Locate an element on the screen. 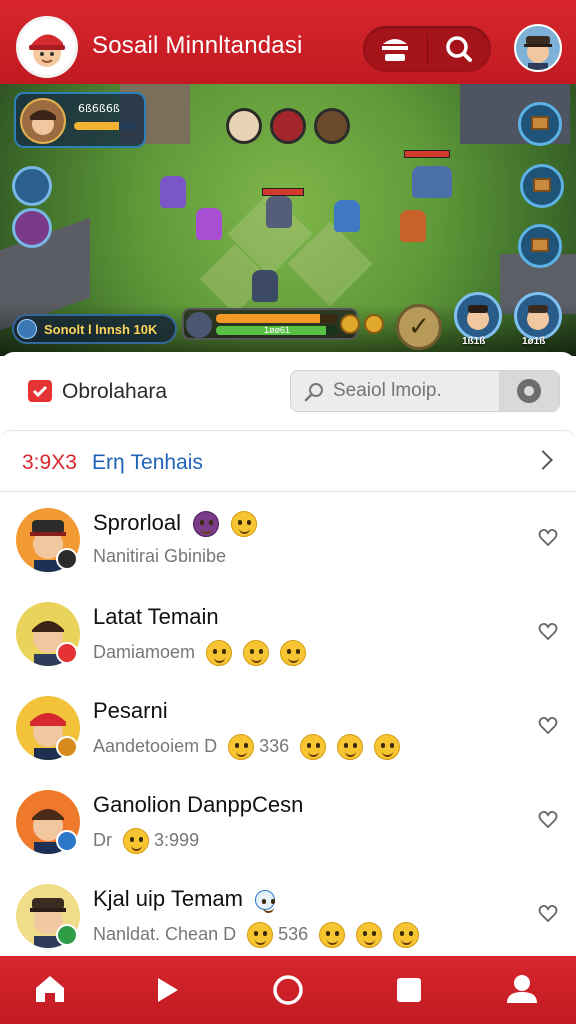  search-button is located at coordinates (459, 49).